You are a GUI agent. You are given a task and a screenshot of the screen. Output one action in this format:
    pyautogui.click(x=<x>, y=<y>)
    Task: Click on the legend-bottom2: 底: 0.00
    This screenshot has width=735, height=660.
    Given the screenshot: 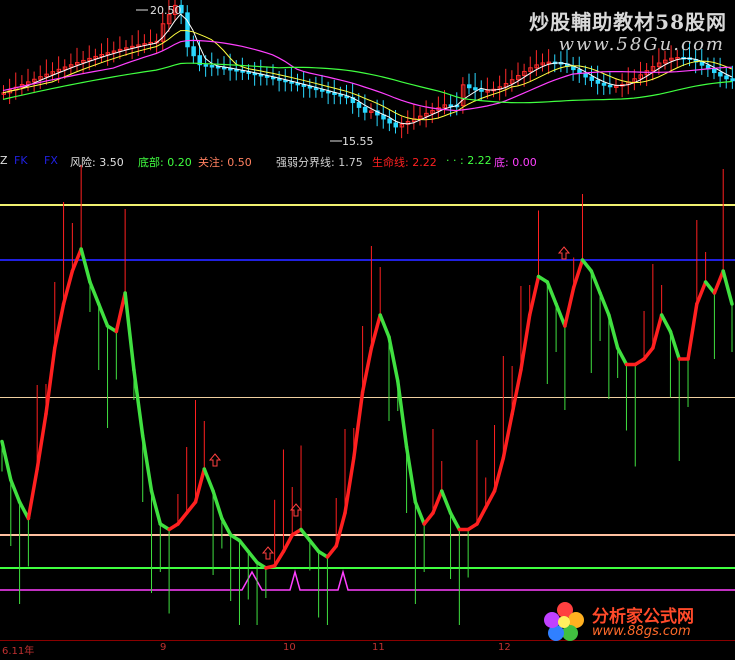 What is the action you would take?
    pyautogui.click(x=515, y=162)
    